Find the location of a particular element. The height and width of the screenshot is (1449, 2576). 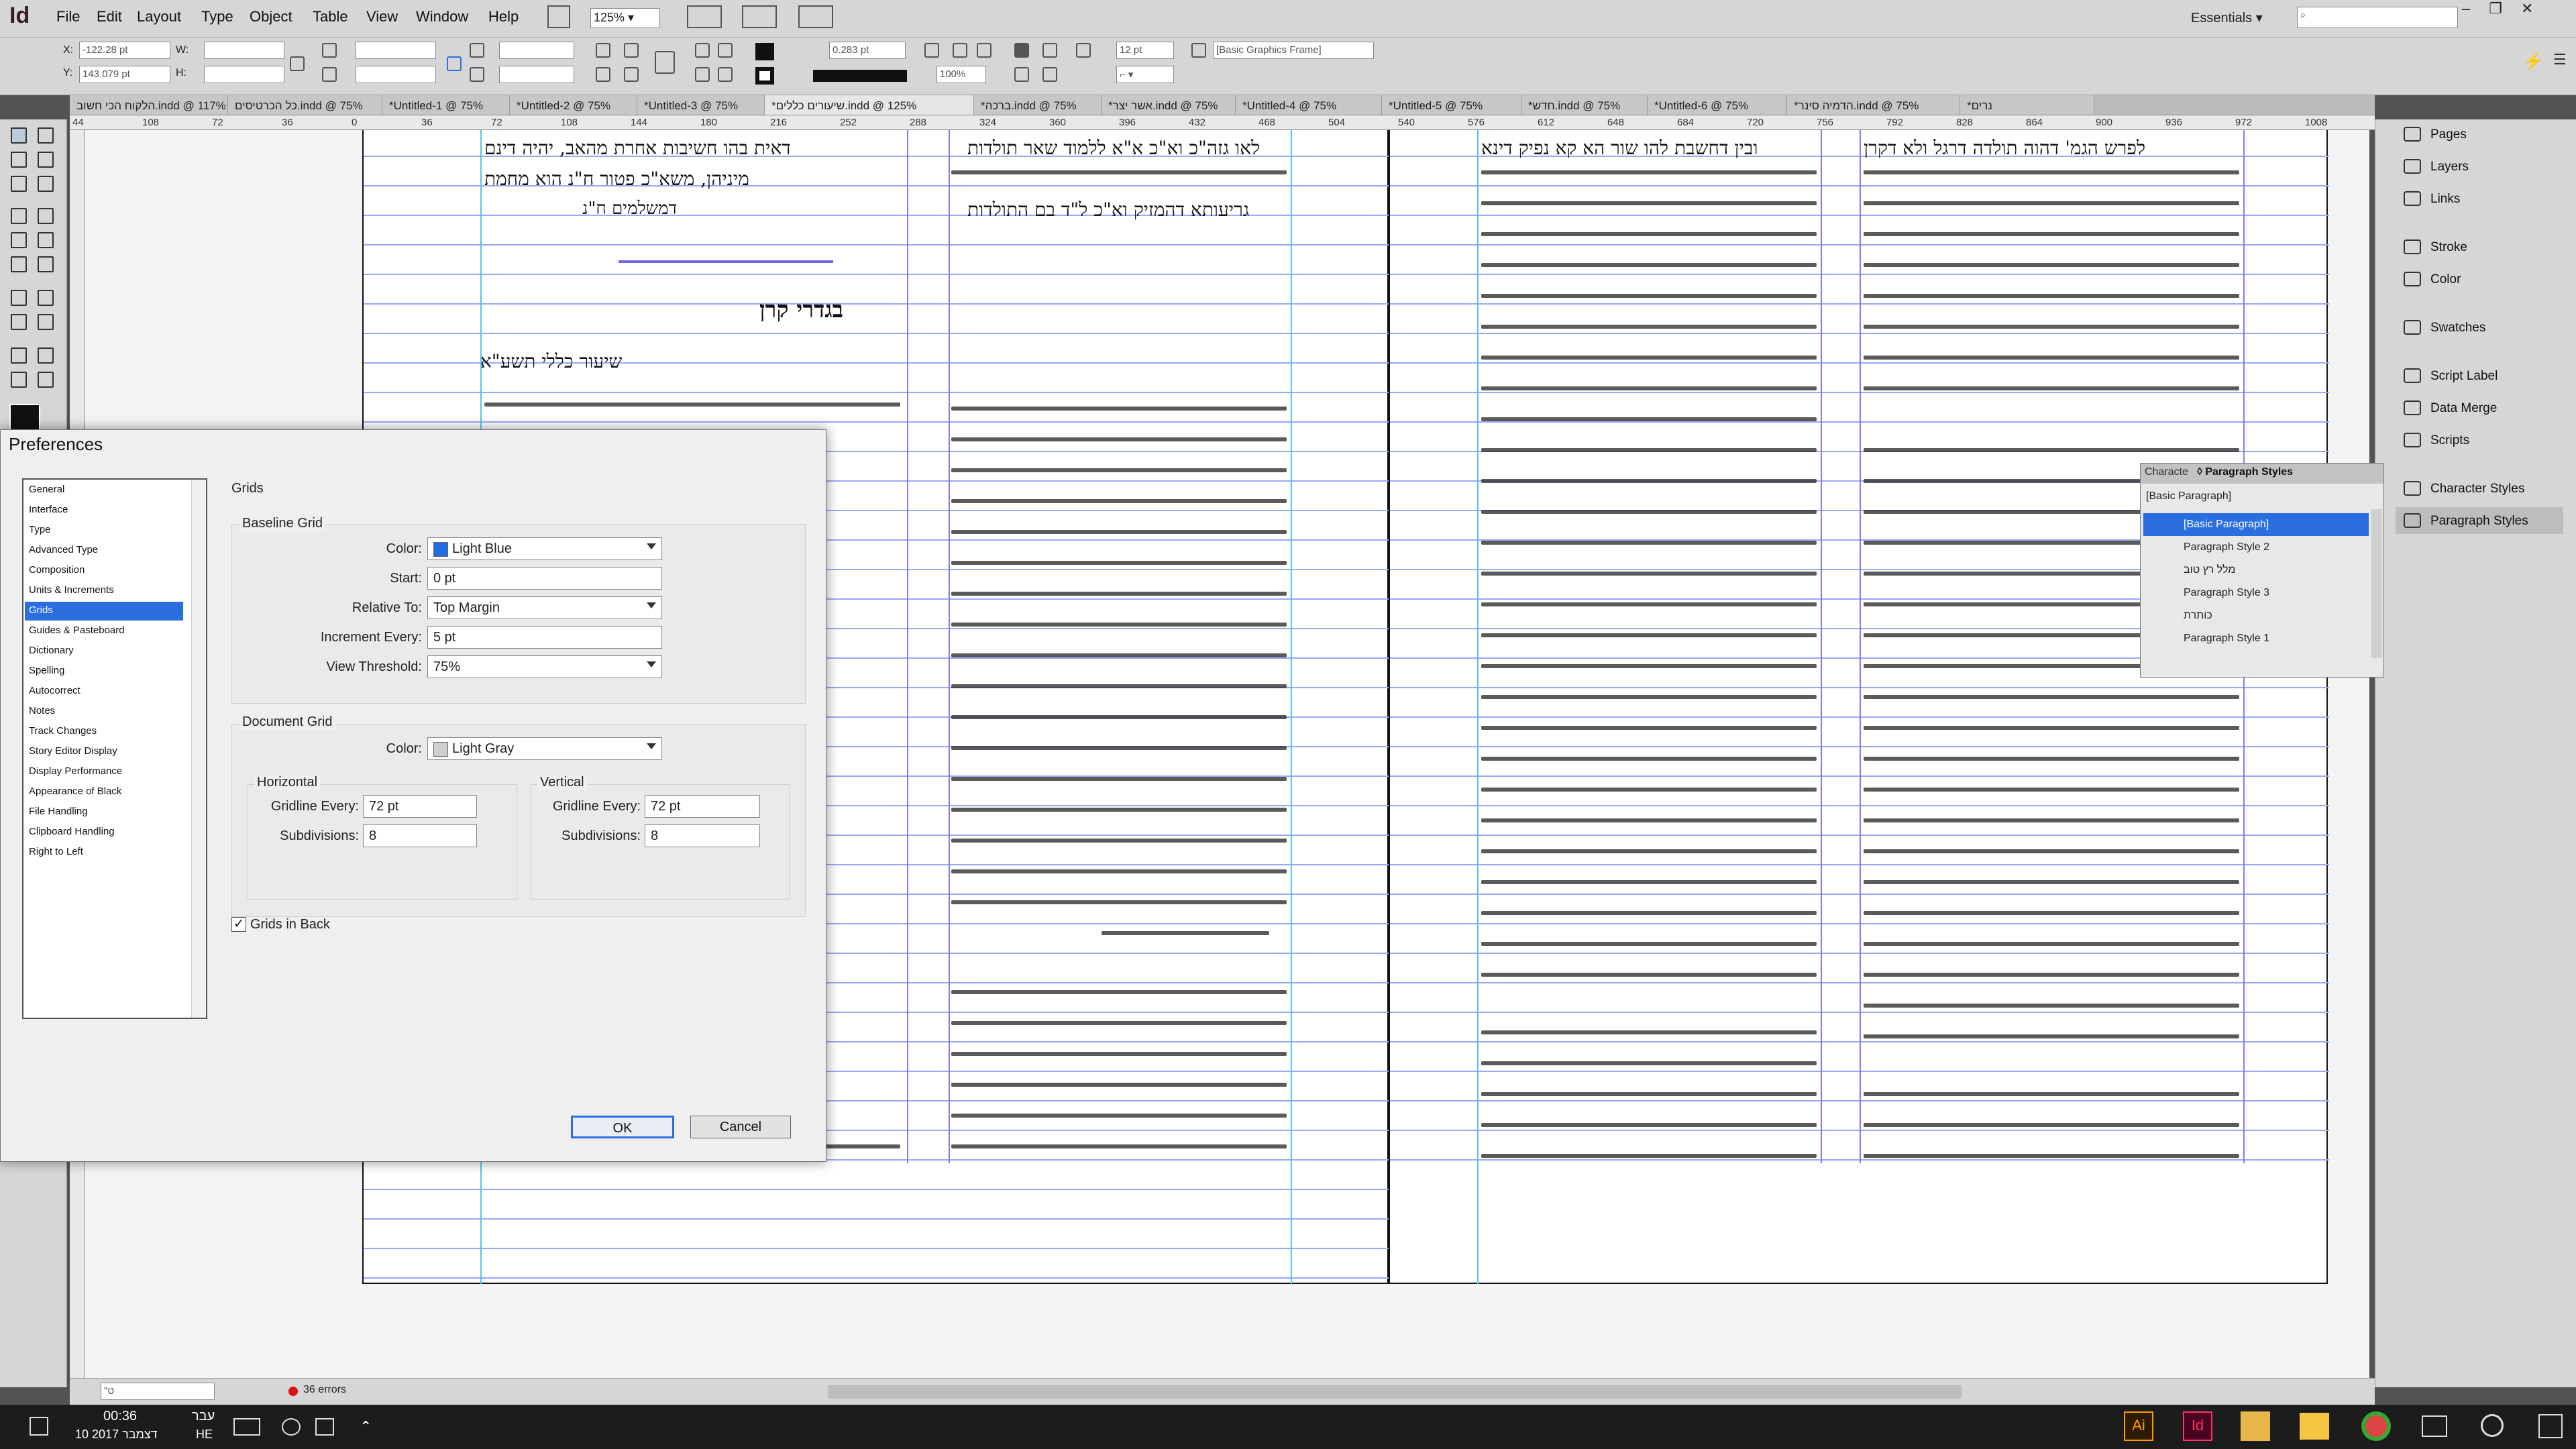

category-grids: Grids is located at coordinates (104, 611).